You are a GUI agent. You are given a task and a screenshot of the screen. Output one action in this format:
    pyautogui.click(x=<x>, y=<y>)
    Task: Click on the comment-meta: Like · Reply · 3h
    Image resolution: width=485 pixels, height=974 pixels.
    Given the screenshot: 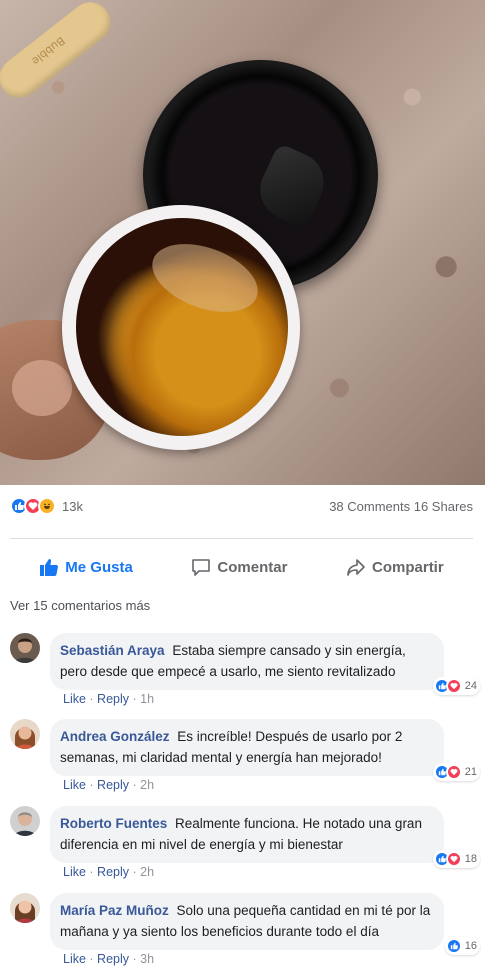 What is the action you would take?
    pyautogui.click(x=109, y=959)
    